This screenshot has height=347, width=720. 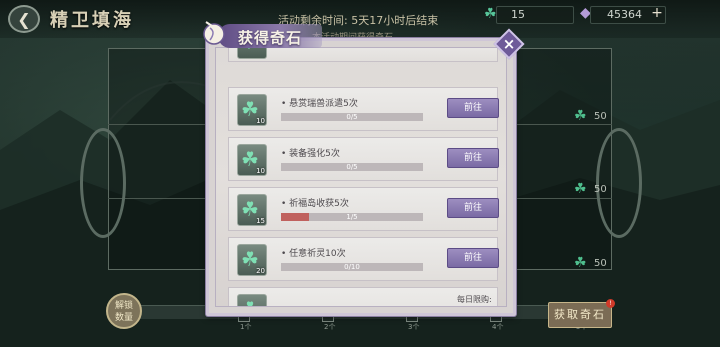 I want to click on task-row: ☘ 15 • 祈福岛收获5次 1/5 前往, so click(x=363, y=209).